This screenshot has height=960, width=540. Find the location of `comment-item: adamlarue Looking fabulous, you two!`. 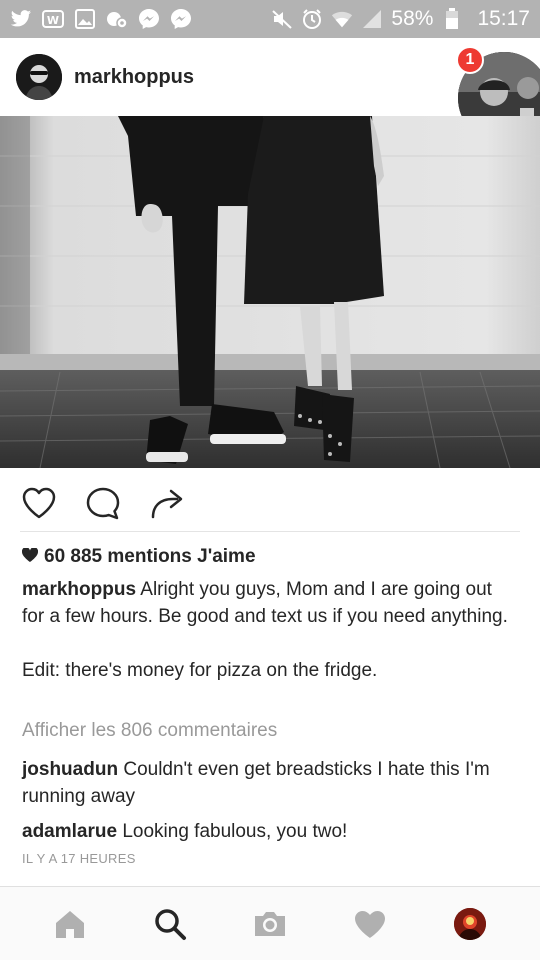

comment-item: adamlarue Looking fabulous, you two! is located at coordinates (269, 831).